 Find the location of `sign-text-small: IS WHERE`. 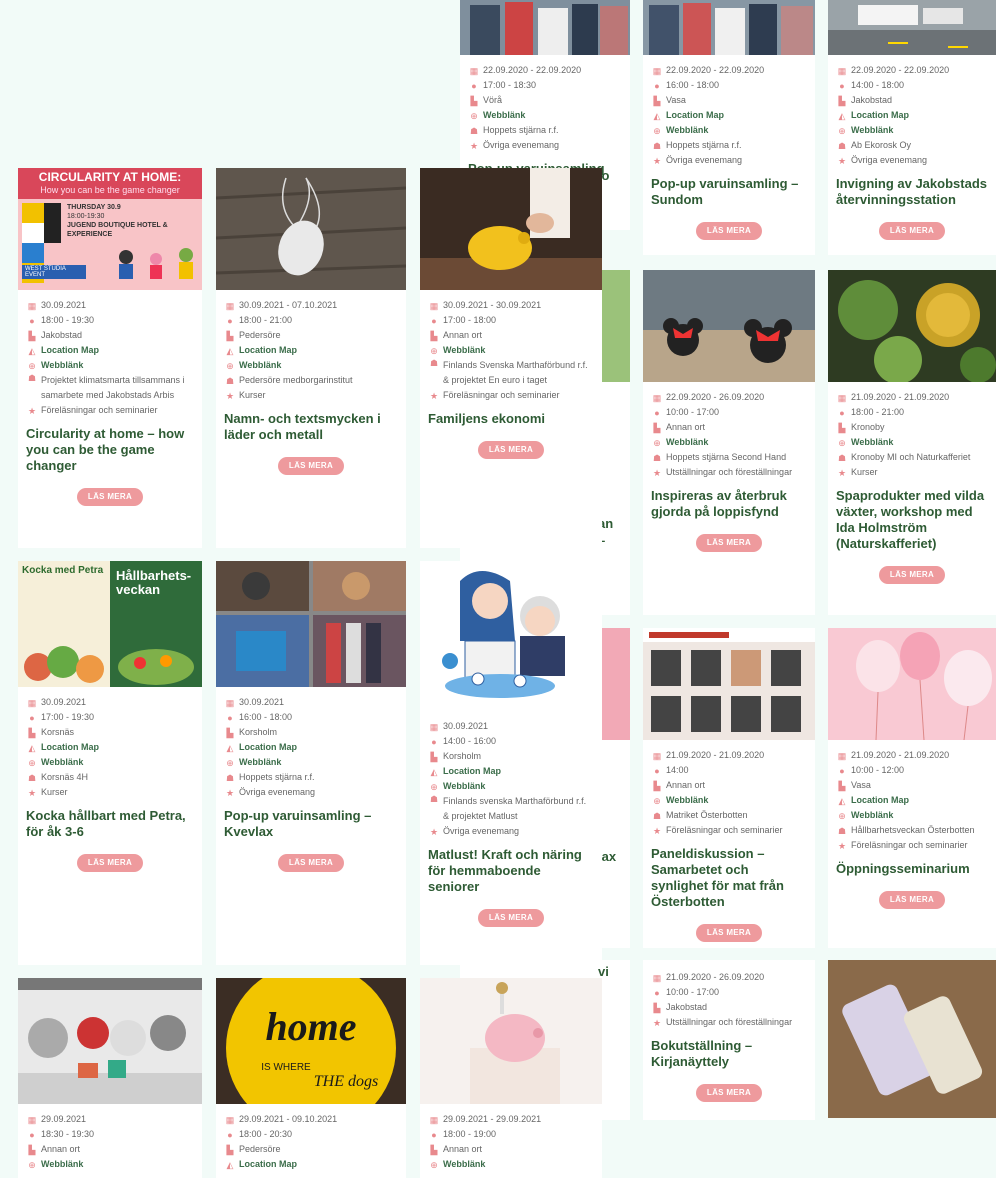

sign-text-small: IS WHERE is located at coordinates (286, 1067).